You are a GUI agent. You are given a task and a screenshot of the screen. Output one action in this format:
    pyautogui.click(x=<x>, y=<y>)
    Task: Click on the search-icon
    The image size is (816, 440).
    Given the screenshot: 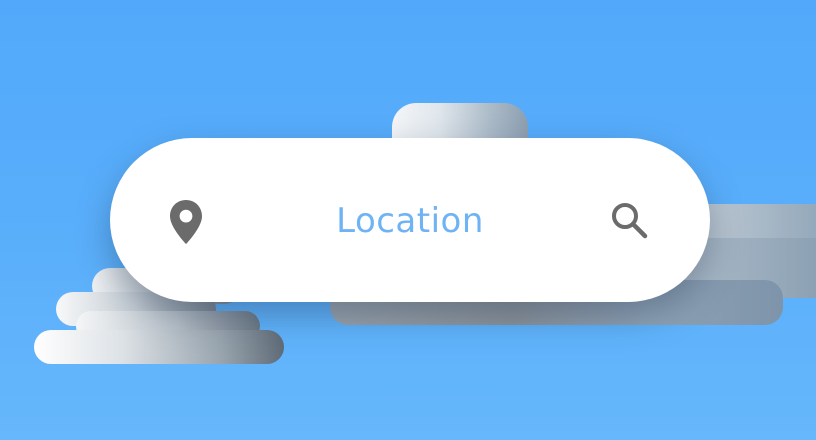 What is the action you would take?
    pyautogui.click(x=629, y=220)
    